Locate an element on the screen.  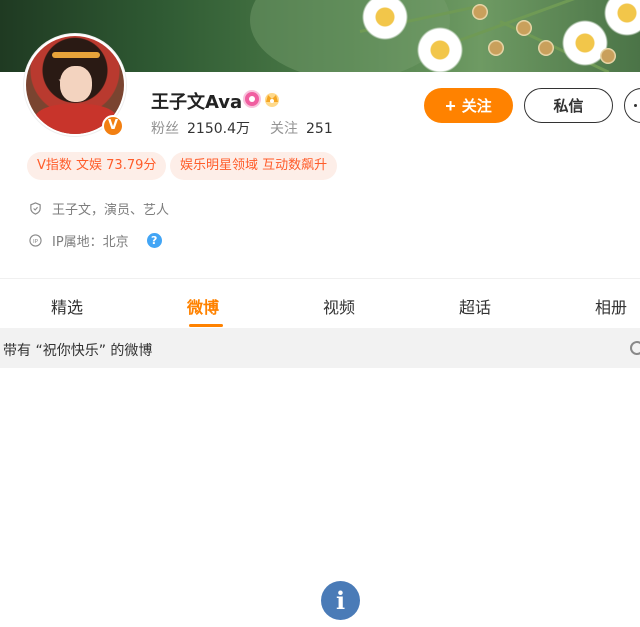
shield-icon is located at coordinates (35, 208).